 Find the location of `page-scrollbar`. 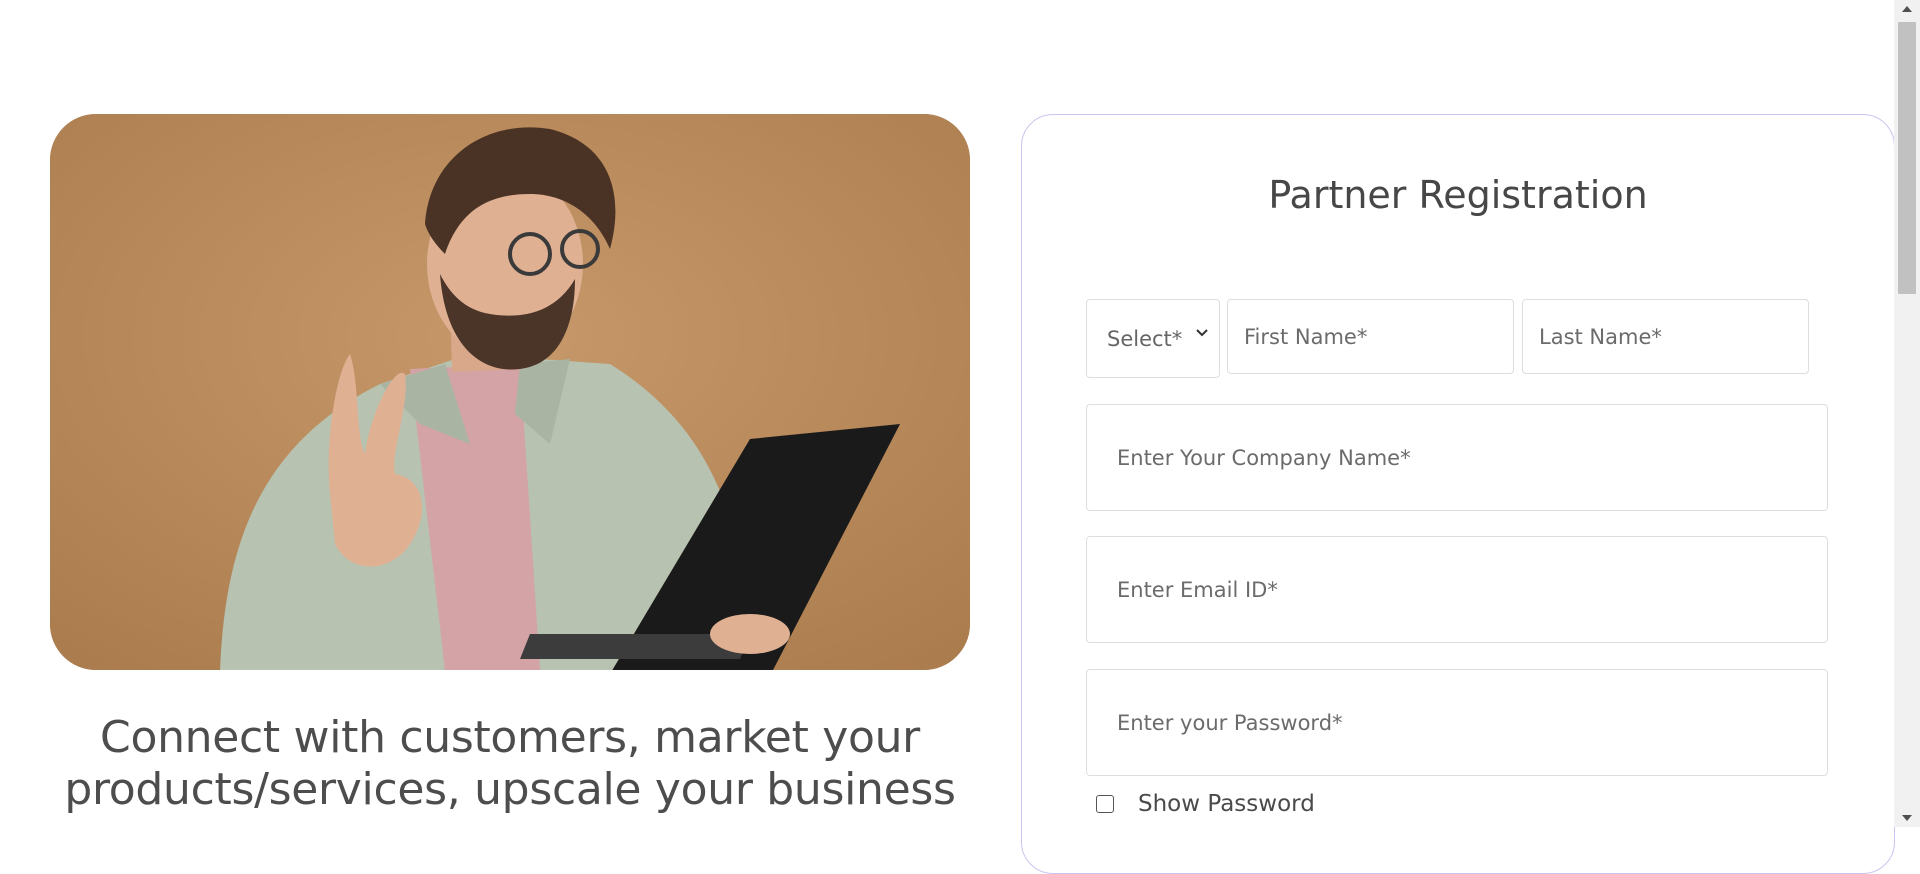

page-scrollbar is located at coordinates (1907, 413).